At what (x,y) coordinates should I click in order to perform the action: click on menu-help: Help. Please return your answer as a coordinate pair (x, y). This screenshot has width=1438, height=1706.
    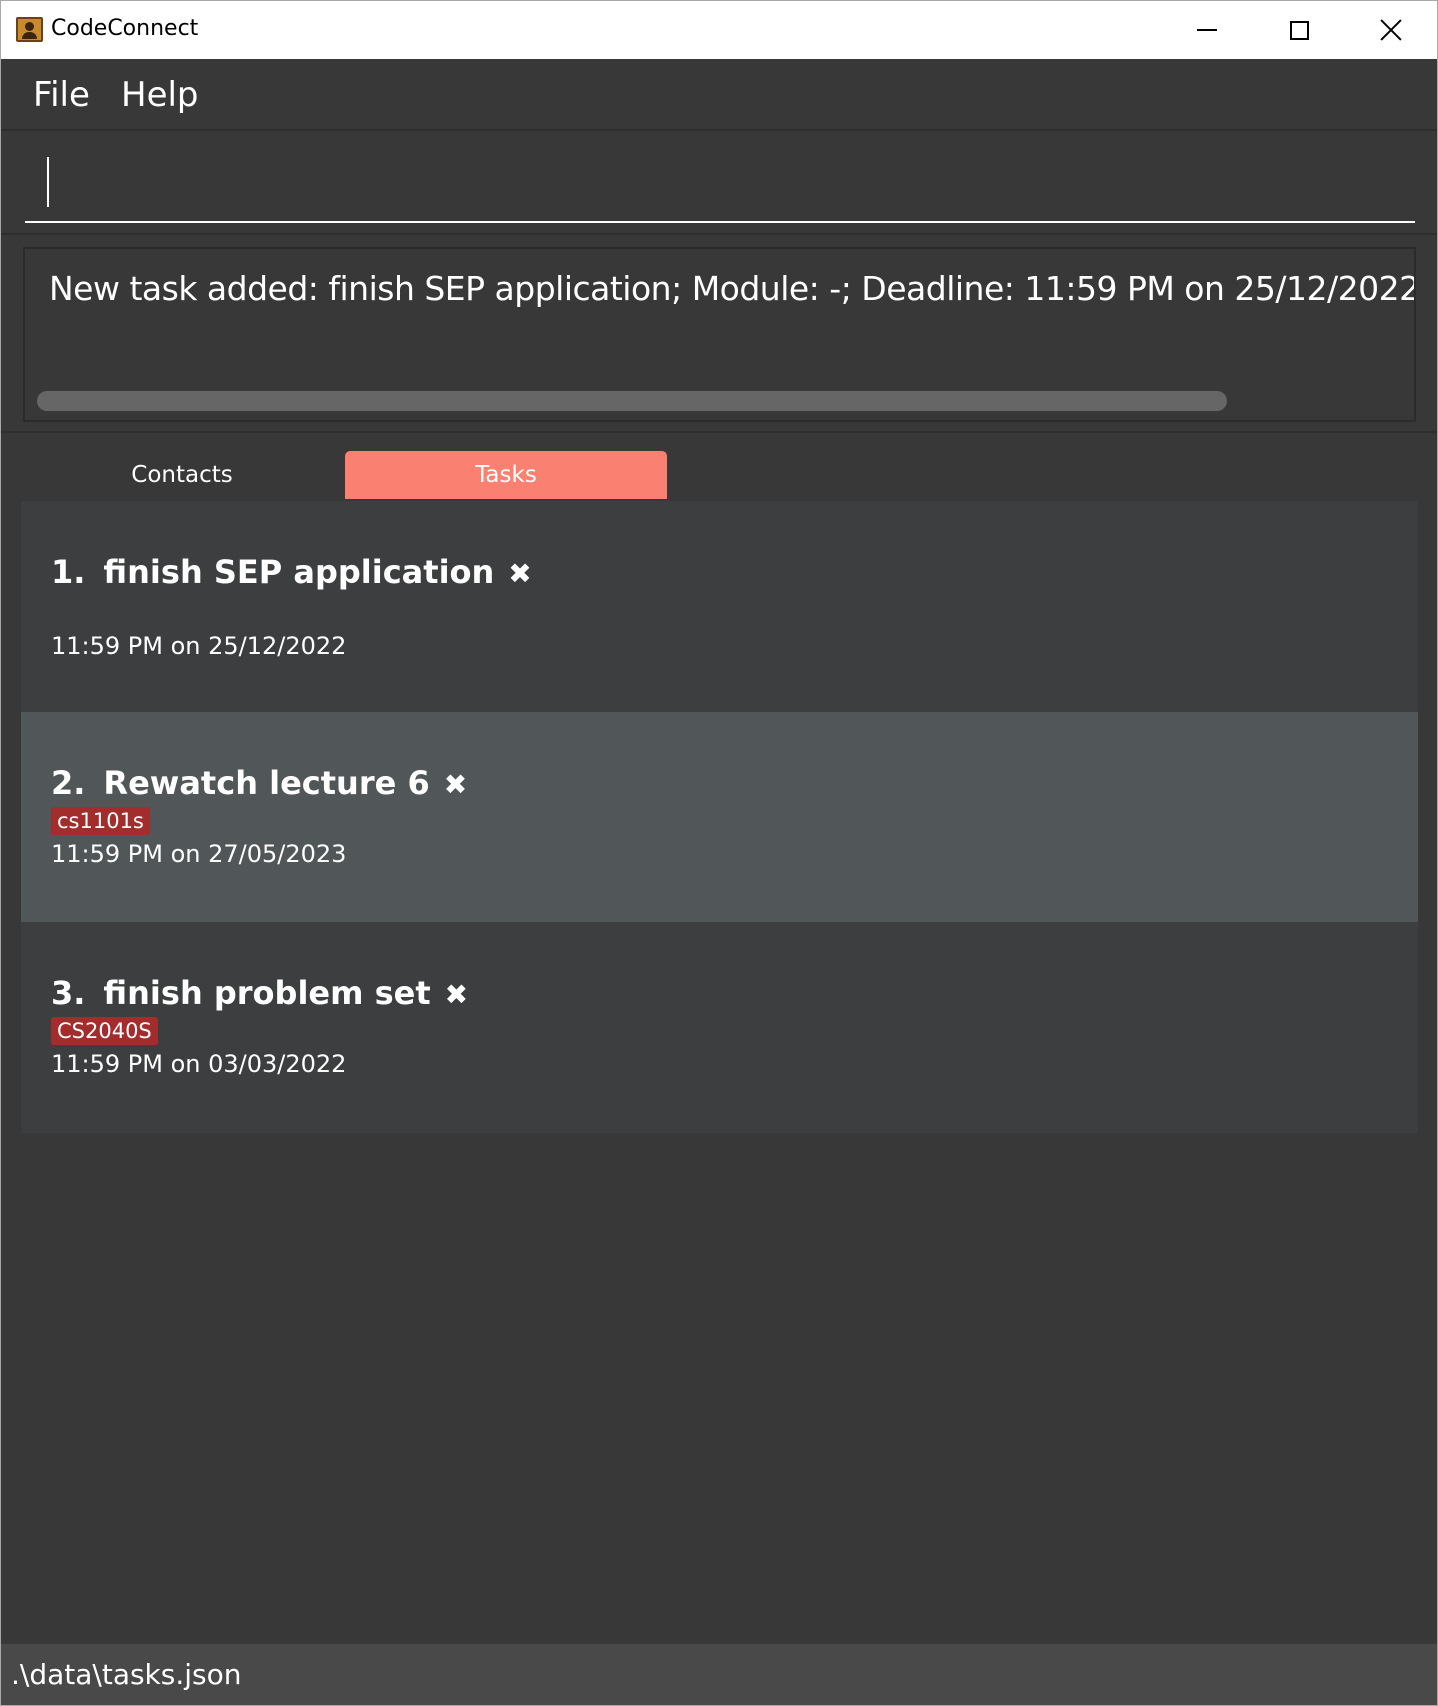
    Looking at the image, I should click on (160, 95).